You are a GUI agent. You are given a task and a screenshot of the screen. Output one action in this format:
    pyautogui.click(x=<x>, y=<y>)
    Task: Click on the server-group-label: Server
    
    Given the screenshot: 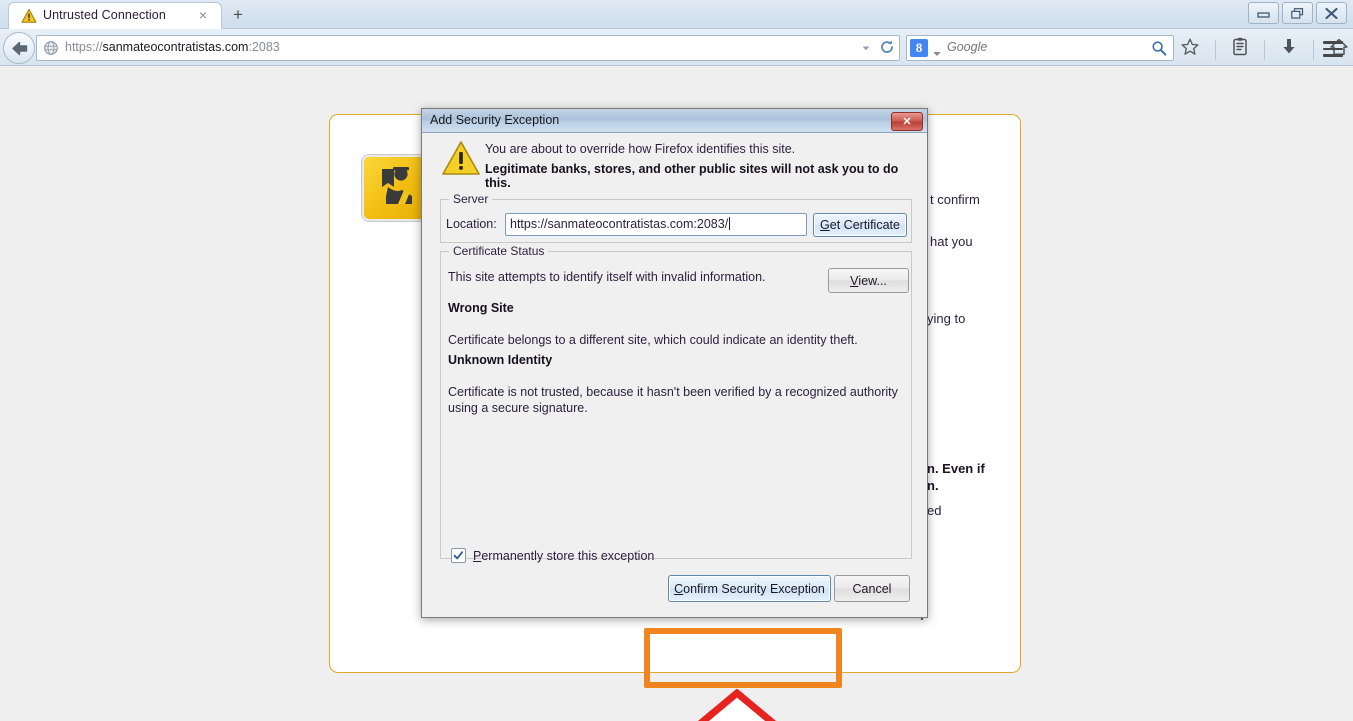 What is the action you would take?
    pyautogui.click(x=471, y=199)
    